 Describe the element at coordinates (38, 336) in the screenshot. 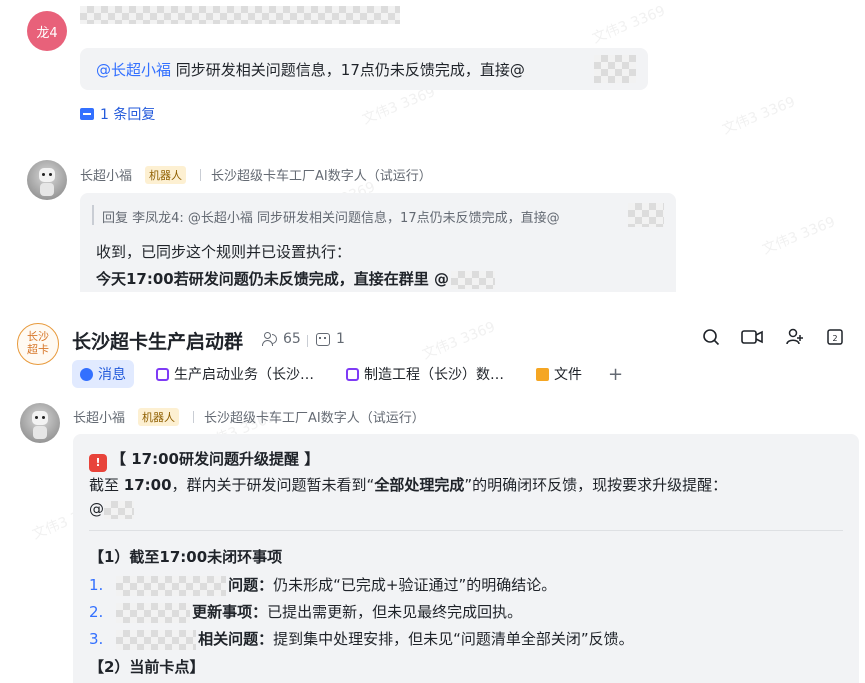

I see `group-avatar-text: 长沙` at that location.